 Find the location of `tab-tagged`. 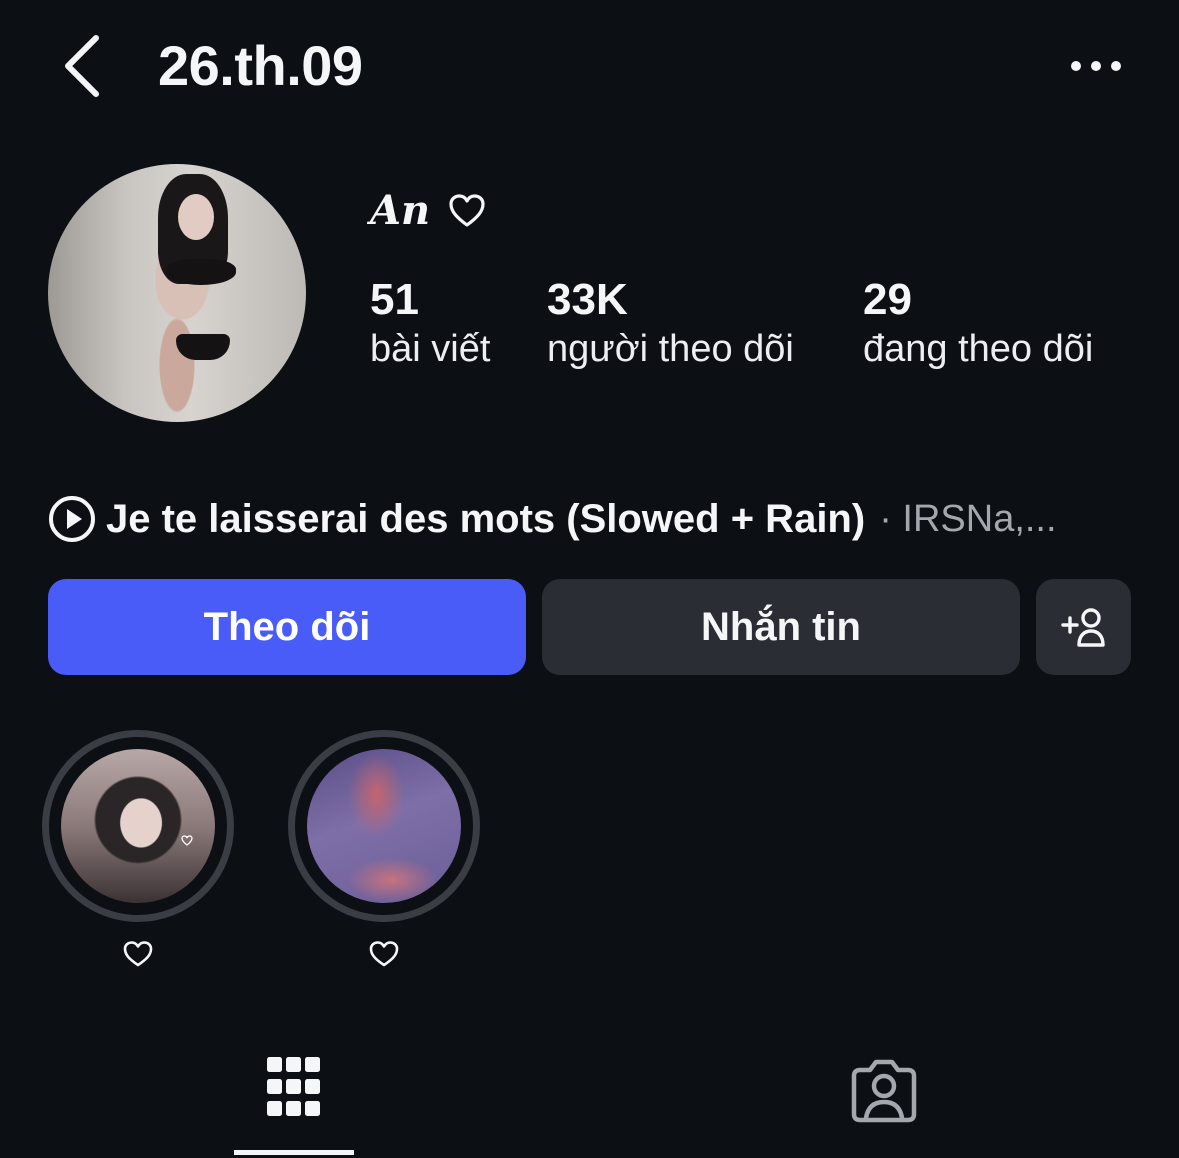

tab-tagged is located at coordinates (884, 1099).